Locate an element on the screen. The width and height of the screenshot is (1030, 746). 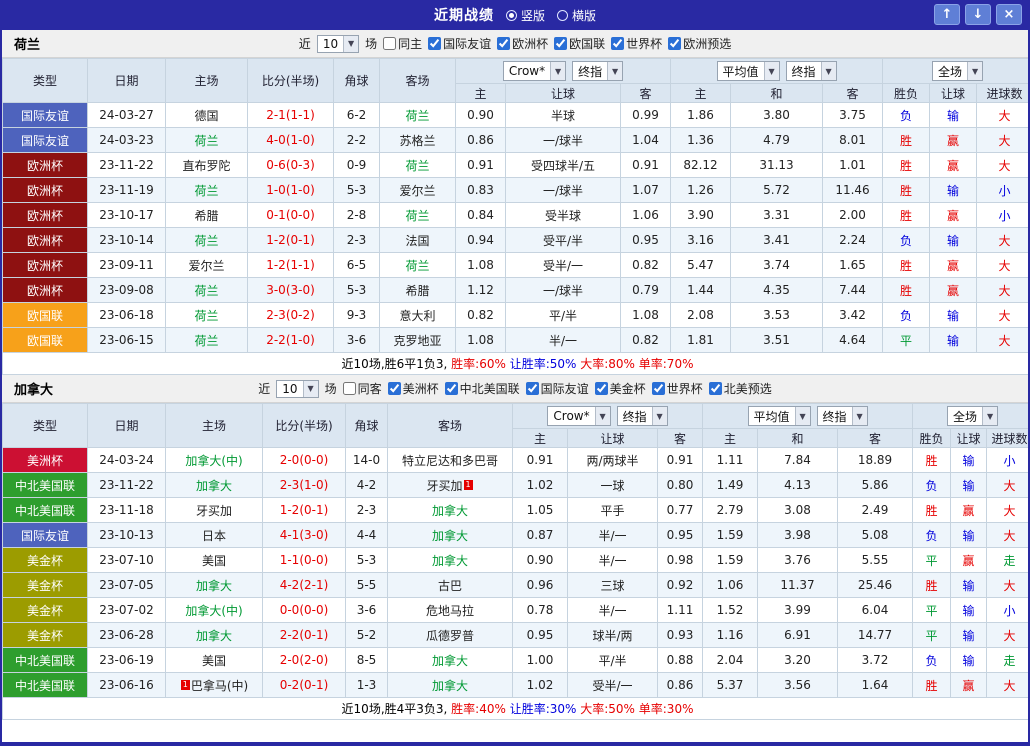
layout-horizontal-radio: 横版 is located at coordinates (576, 15).